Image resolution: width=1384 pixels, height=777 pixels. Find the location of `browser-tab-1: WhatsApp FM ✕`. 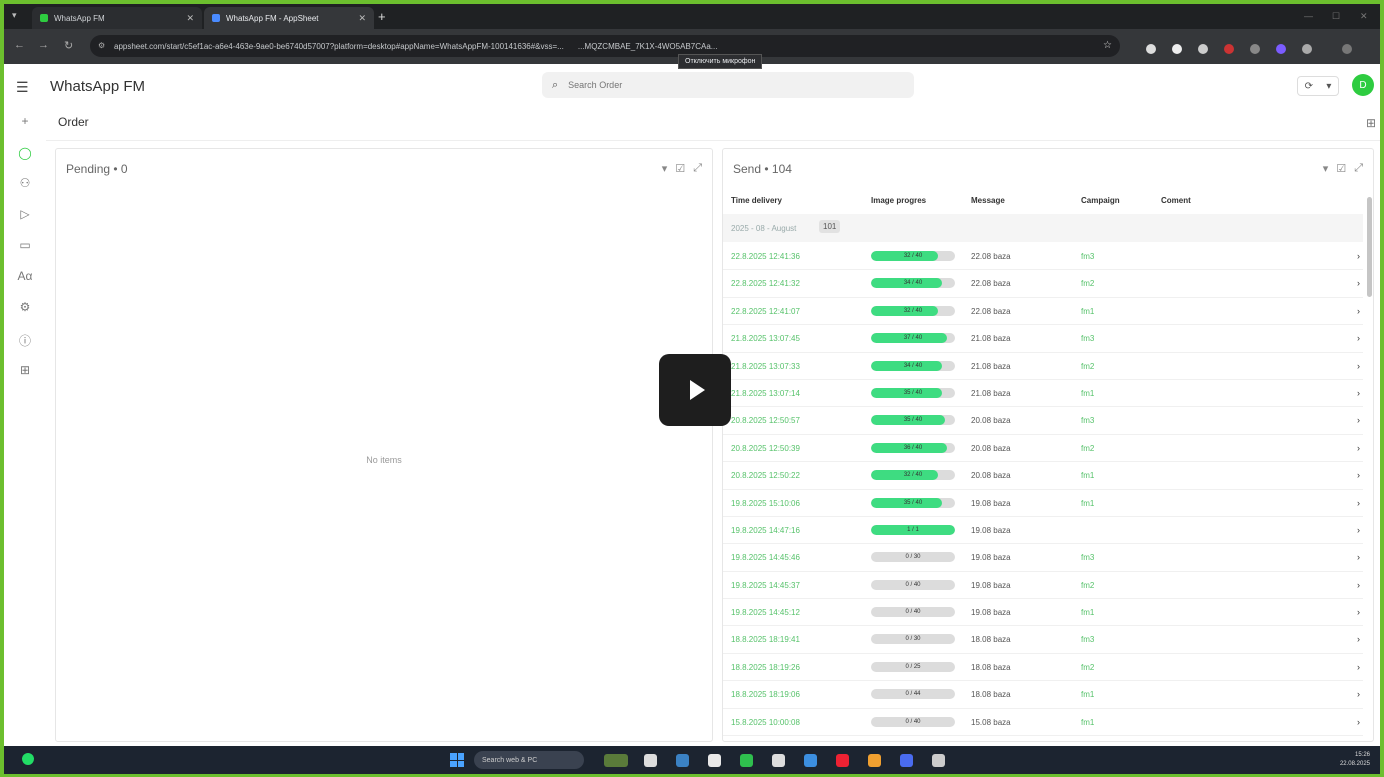

browser-tab-1: WhatsApp FM ✕ is located at coordinates (117, 18).